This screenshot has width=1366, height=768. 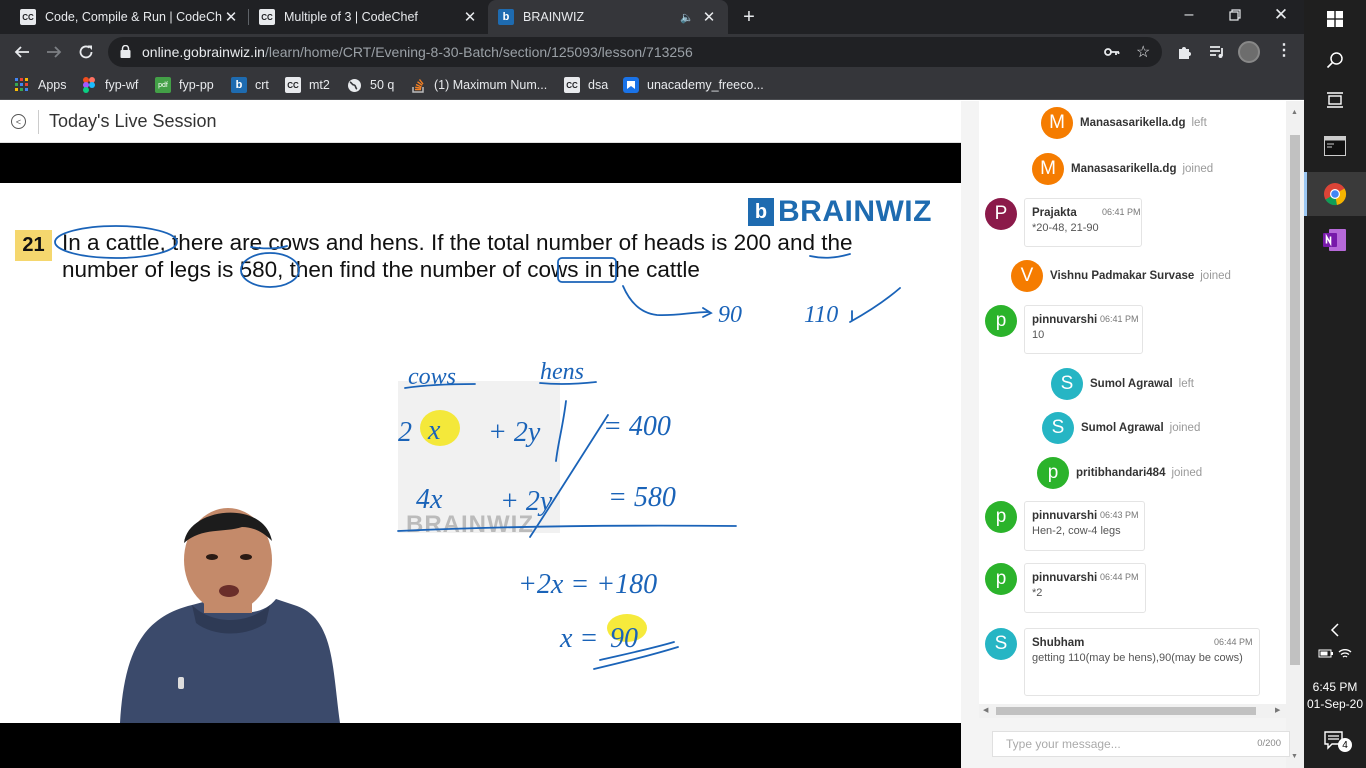 What do you see at coordinates (18, 121) in the screenshot?
I see `back-arrow-icon: <` at bounding box center [18, 121].